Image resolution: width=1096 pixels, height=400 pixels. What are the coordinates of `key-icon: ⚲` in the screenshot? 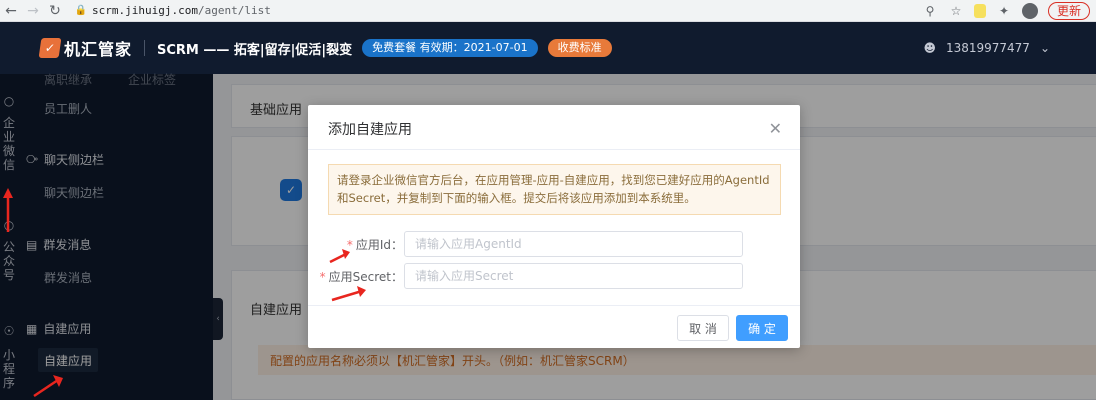 It's located at (930, 11).